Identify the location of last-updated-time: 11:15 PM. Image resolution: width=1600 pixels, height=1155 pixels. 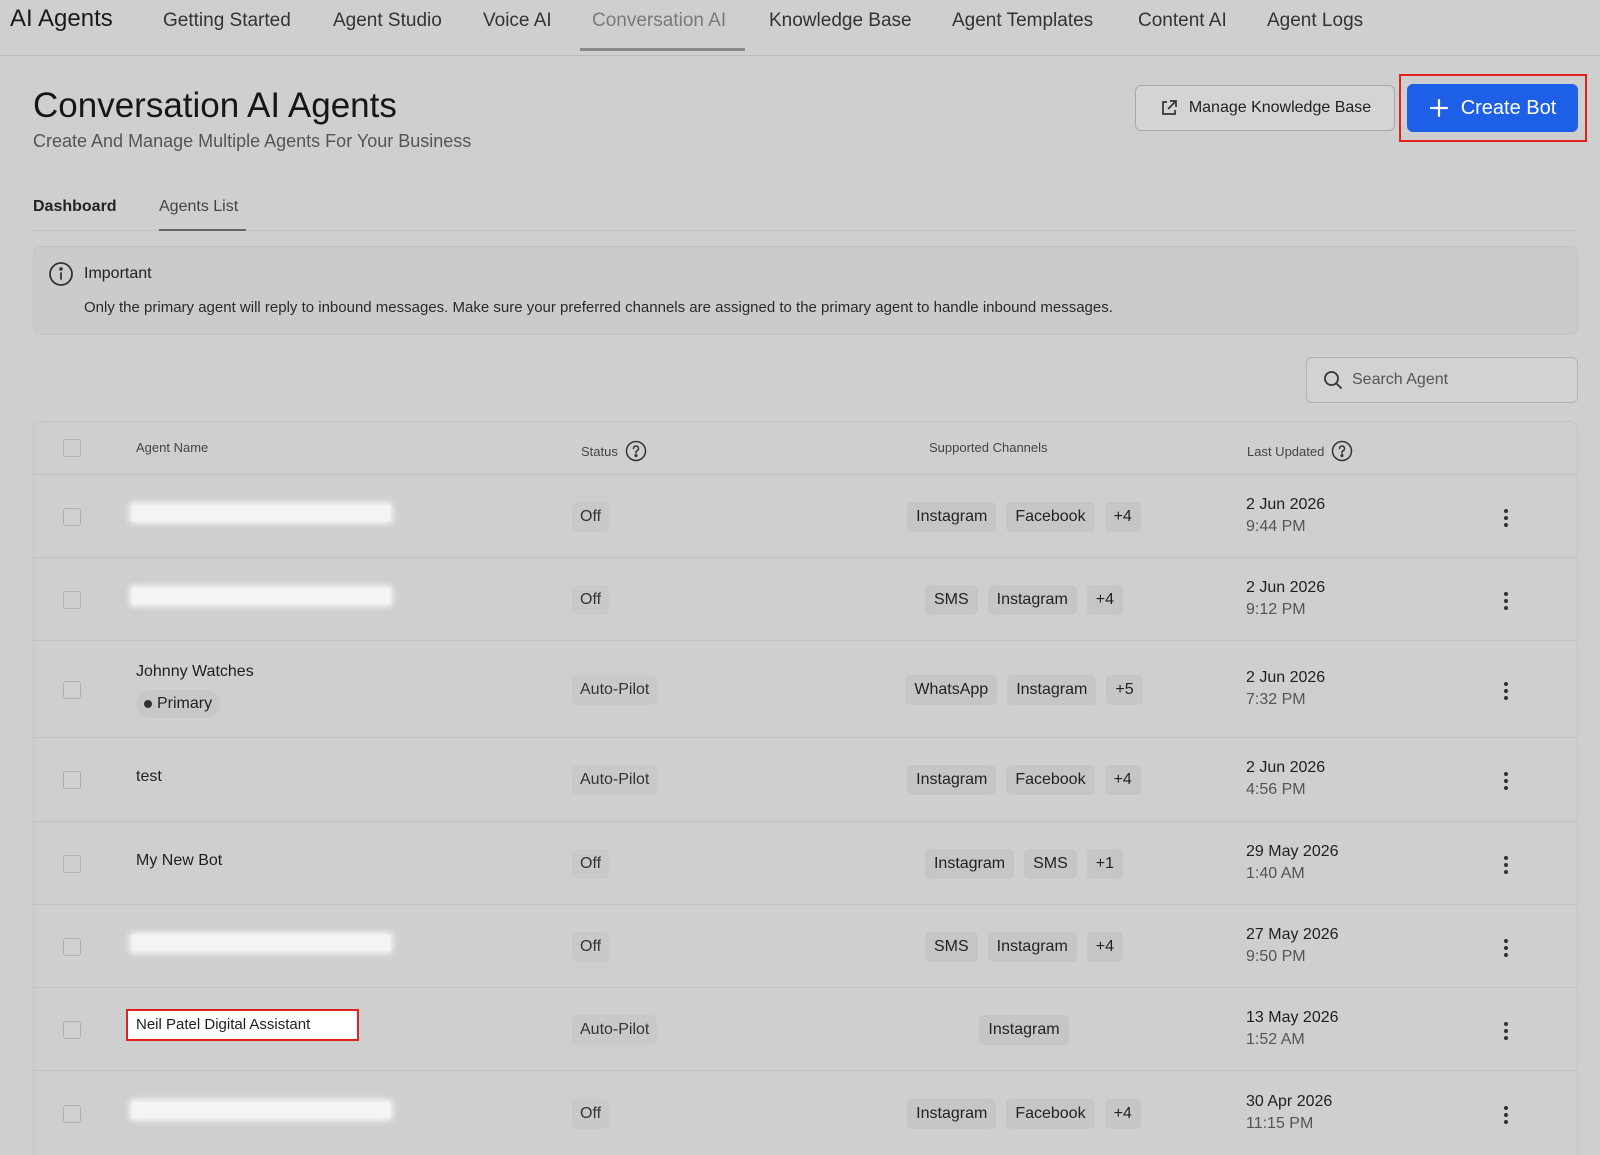
(1280, 1123).